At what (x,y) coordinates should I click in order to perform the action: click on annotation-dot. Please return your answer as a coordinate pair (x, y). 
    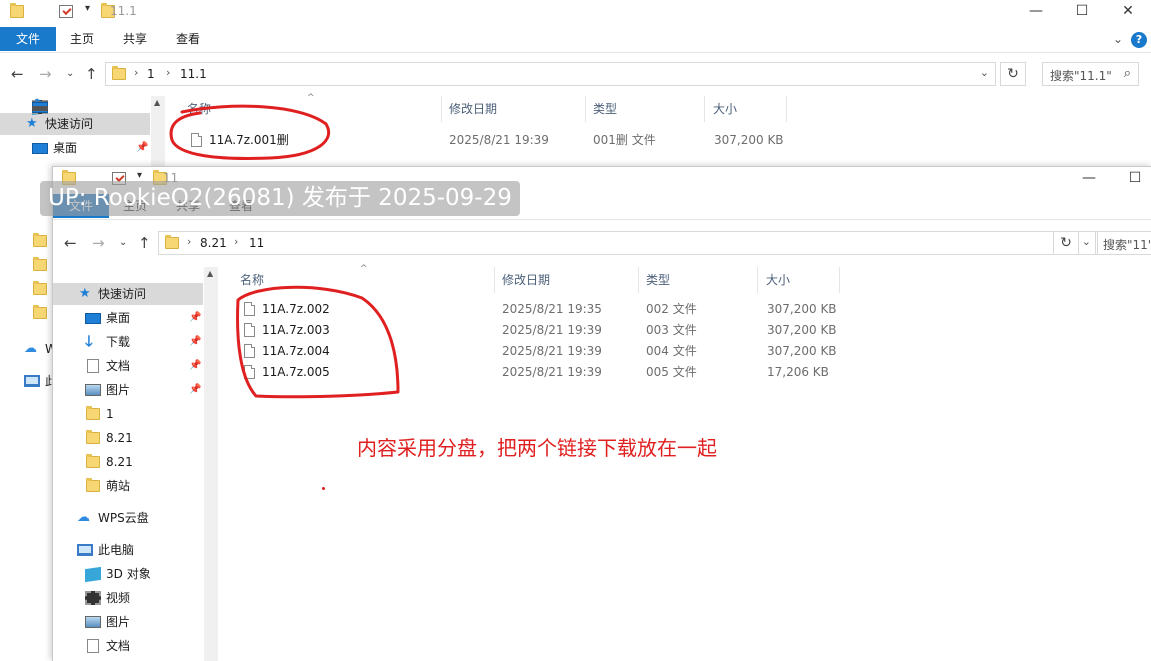
    Looking at the image, I should click on (323, 488).